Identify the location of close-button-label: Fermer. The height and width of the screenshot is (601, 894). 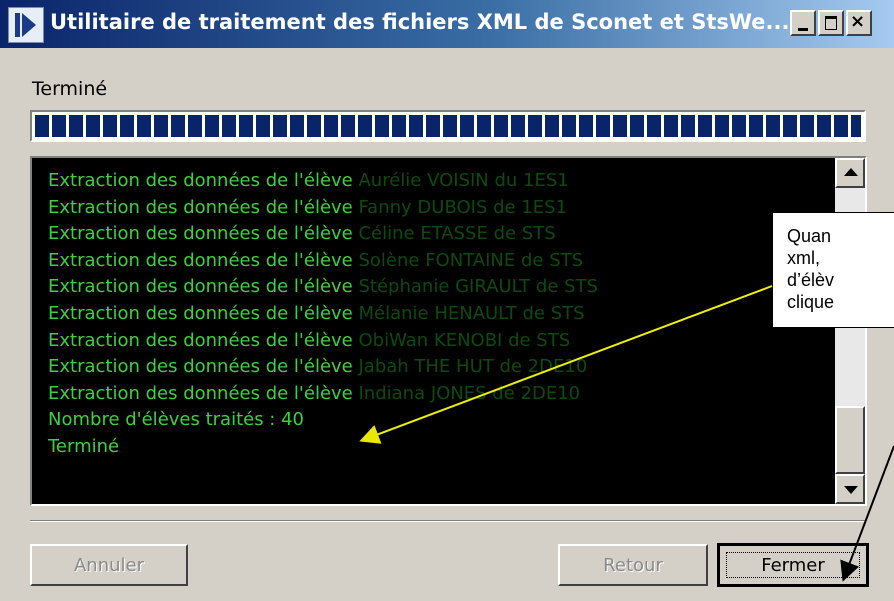
(793, 565).